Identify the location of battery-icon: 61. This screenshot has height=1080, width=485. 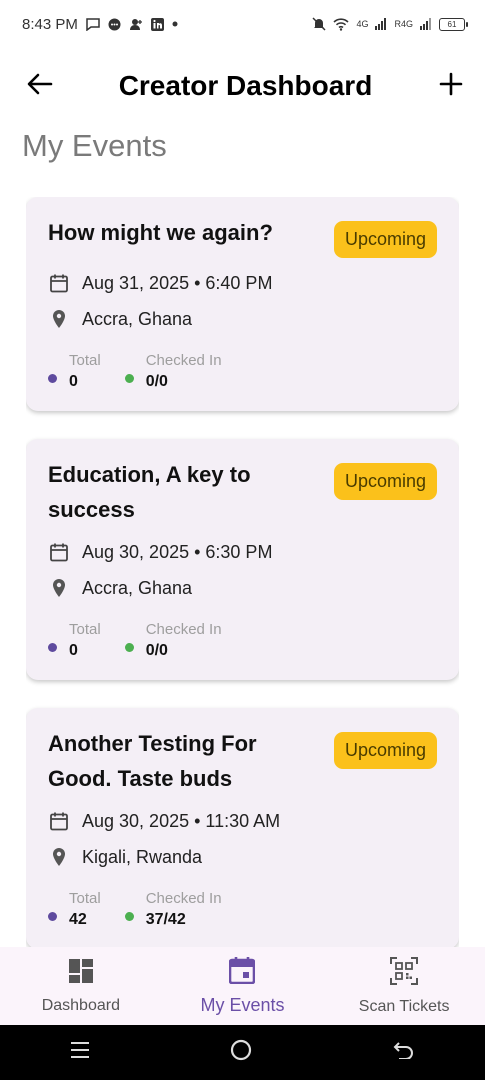
(453, 24).